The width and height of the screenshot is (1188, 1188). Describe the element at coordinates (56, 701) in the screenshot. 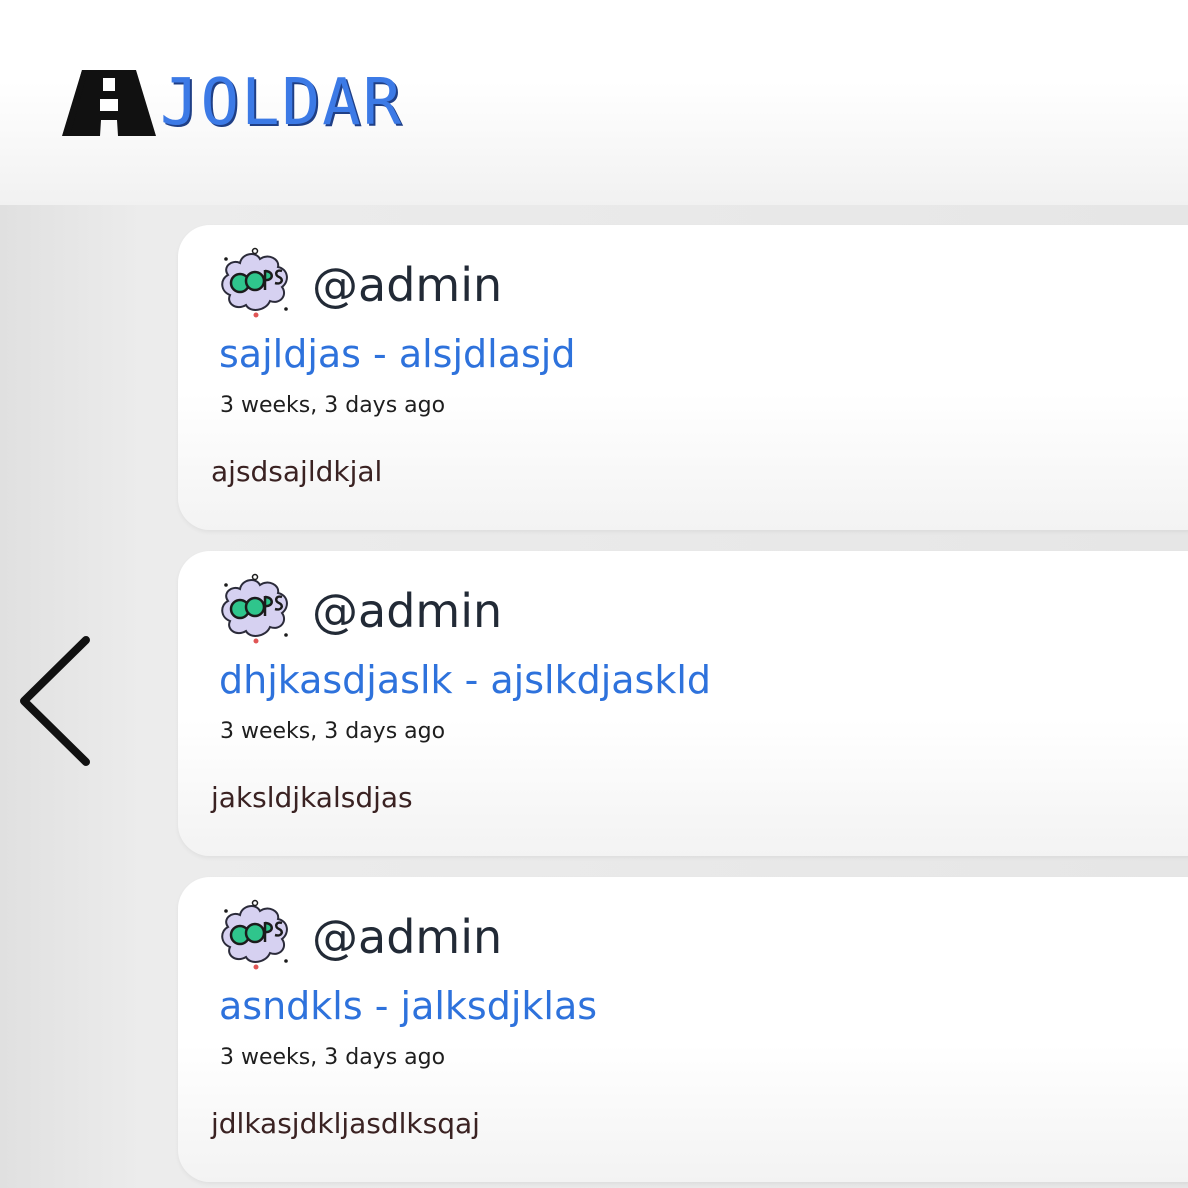

I see `chevron-left-icon` at that location.